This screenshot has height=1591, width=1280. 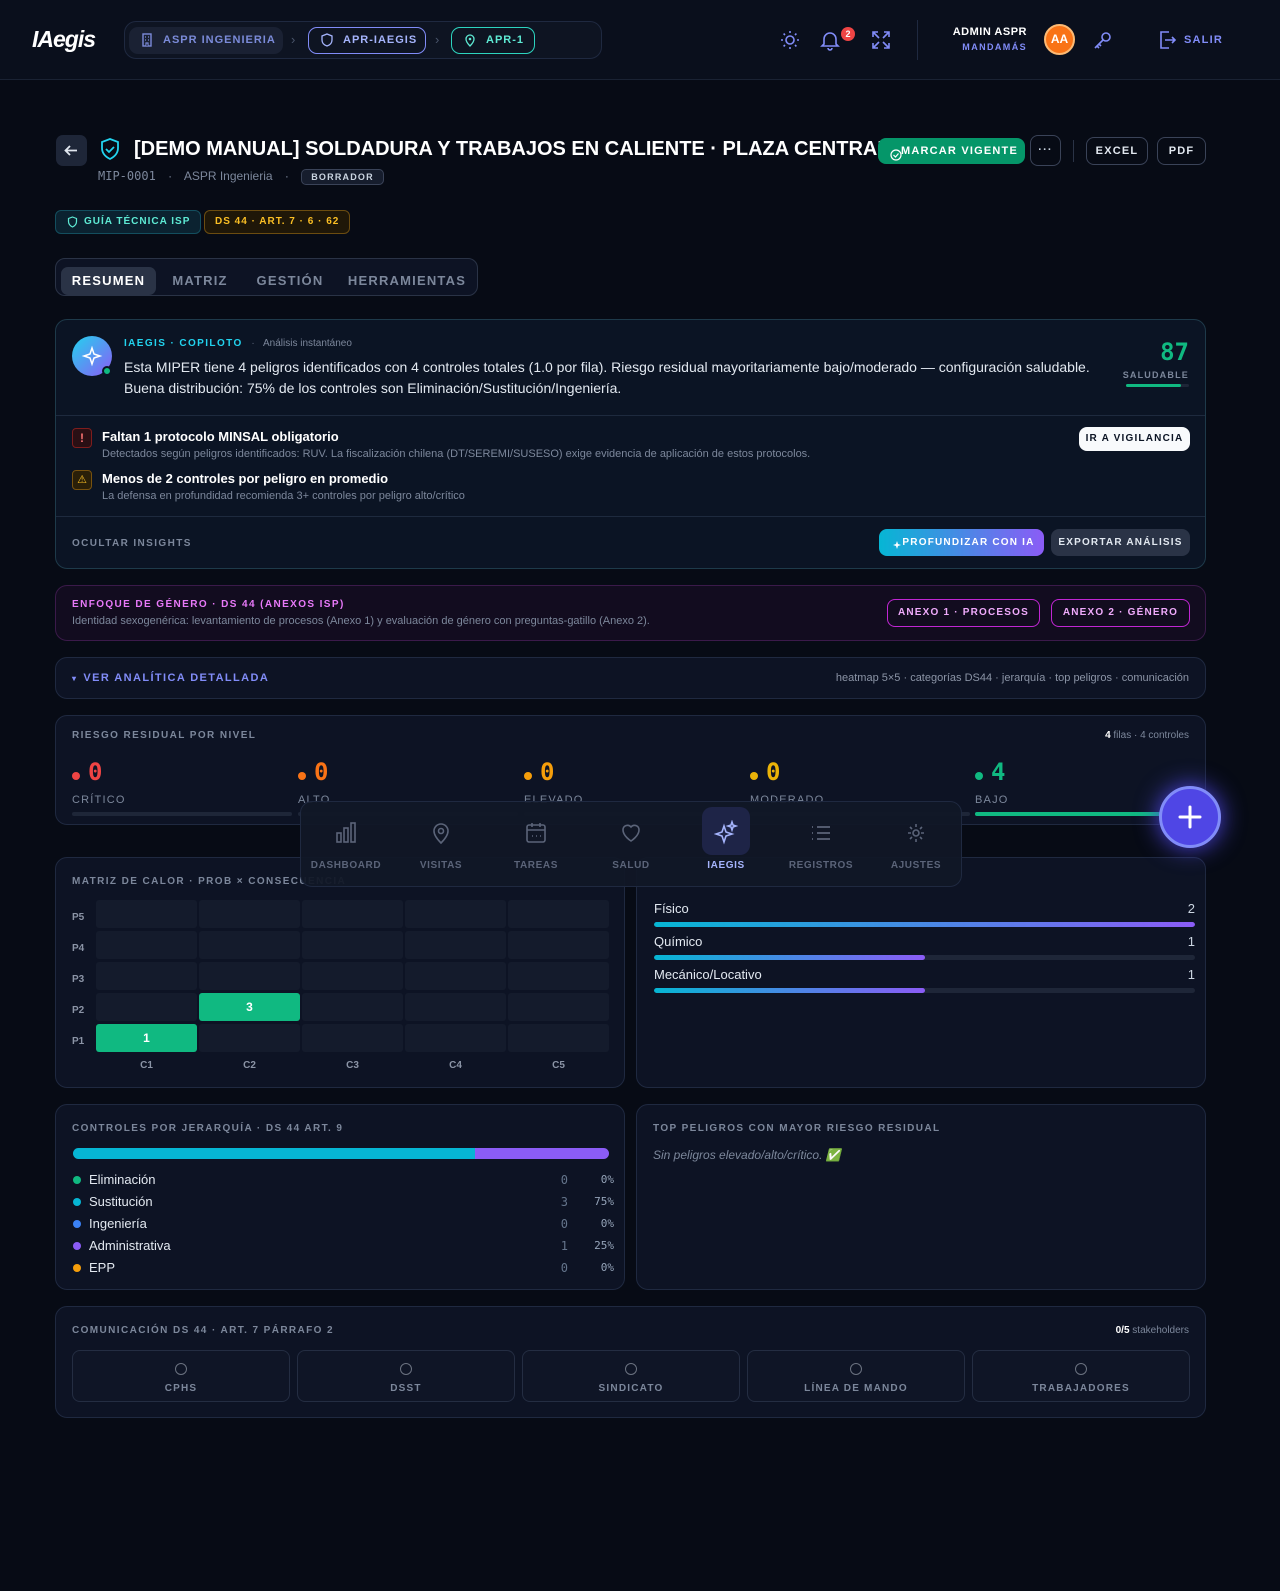 What do you see at coordinates (441, 845) in the screenshot?
I see `nav-item-visitas: VISITAS` at bounding box center [441, 845].